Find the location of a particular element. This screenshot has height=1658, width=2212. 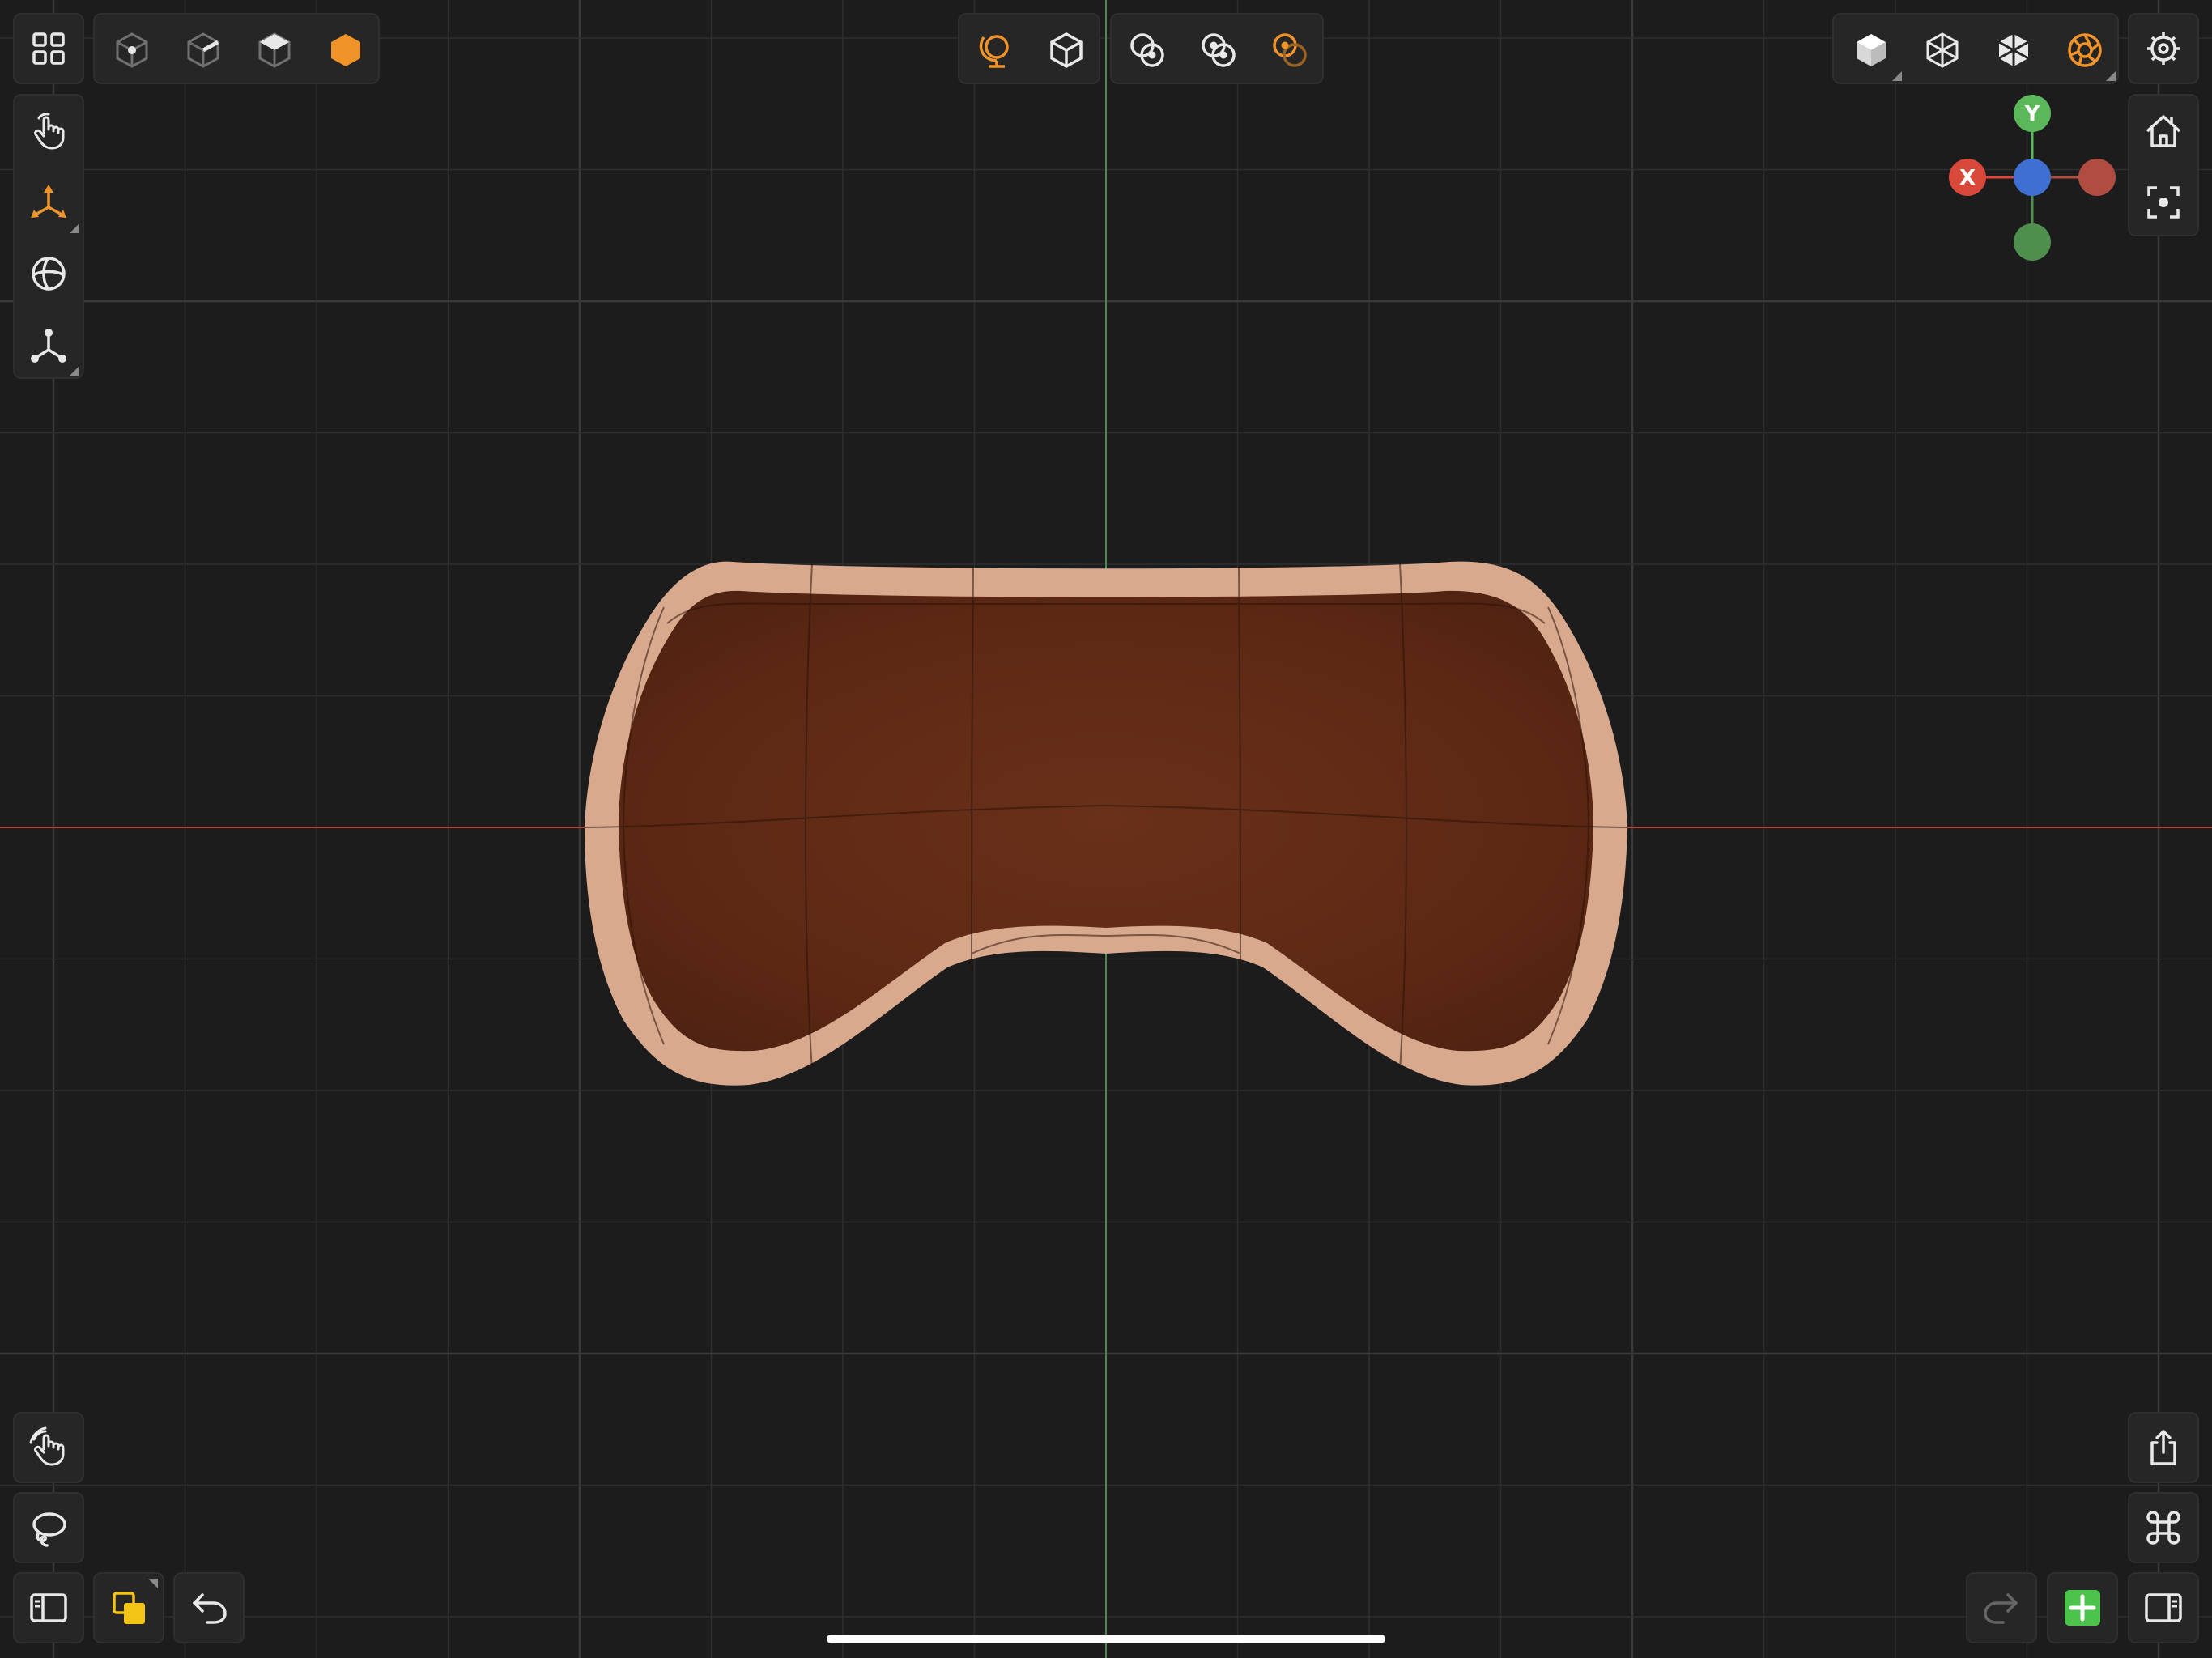

sidebar-right-icon is located at coordinates (2164, 1607).